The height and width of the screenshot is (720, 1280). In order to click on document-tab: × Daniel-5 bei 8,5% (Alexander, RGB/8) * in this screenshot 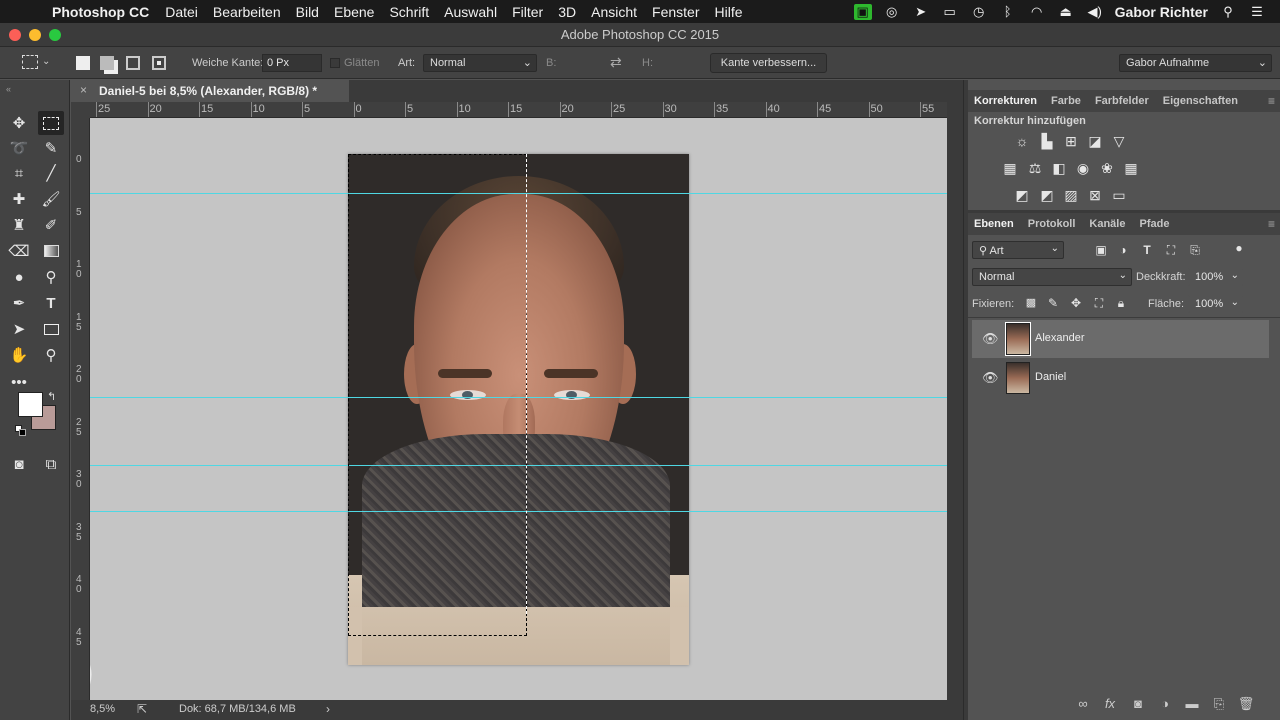, I will do `click(210, 91)`.